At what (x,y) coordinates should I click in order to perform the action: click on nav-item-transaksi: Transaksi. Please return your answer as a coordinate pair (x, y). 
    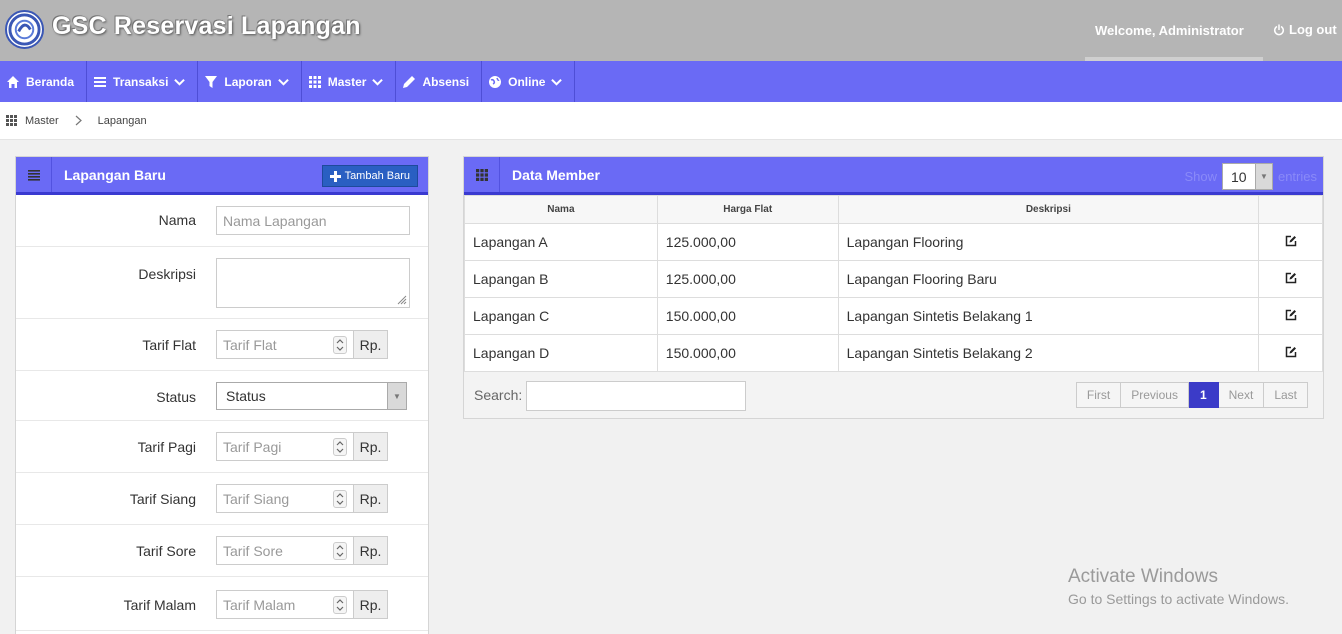
    Looking at the image, I should click on (143, 81).